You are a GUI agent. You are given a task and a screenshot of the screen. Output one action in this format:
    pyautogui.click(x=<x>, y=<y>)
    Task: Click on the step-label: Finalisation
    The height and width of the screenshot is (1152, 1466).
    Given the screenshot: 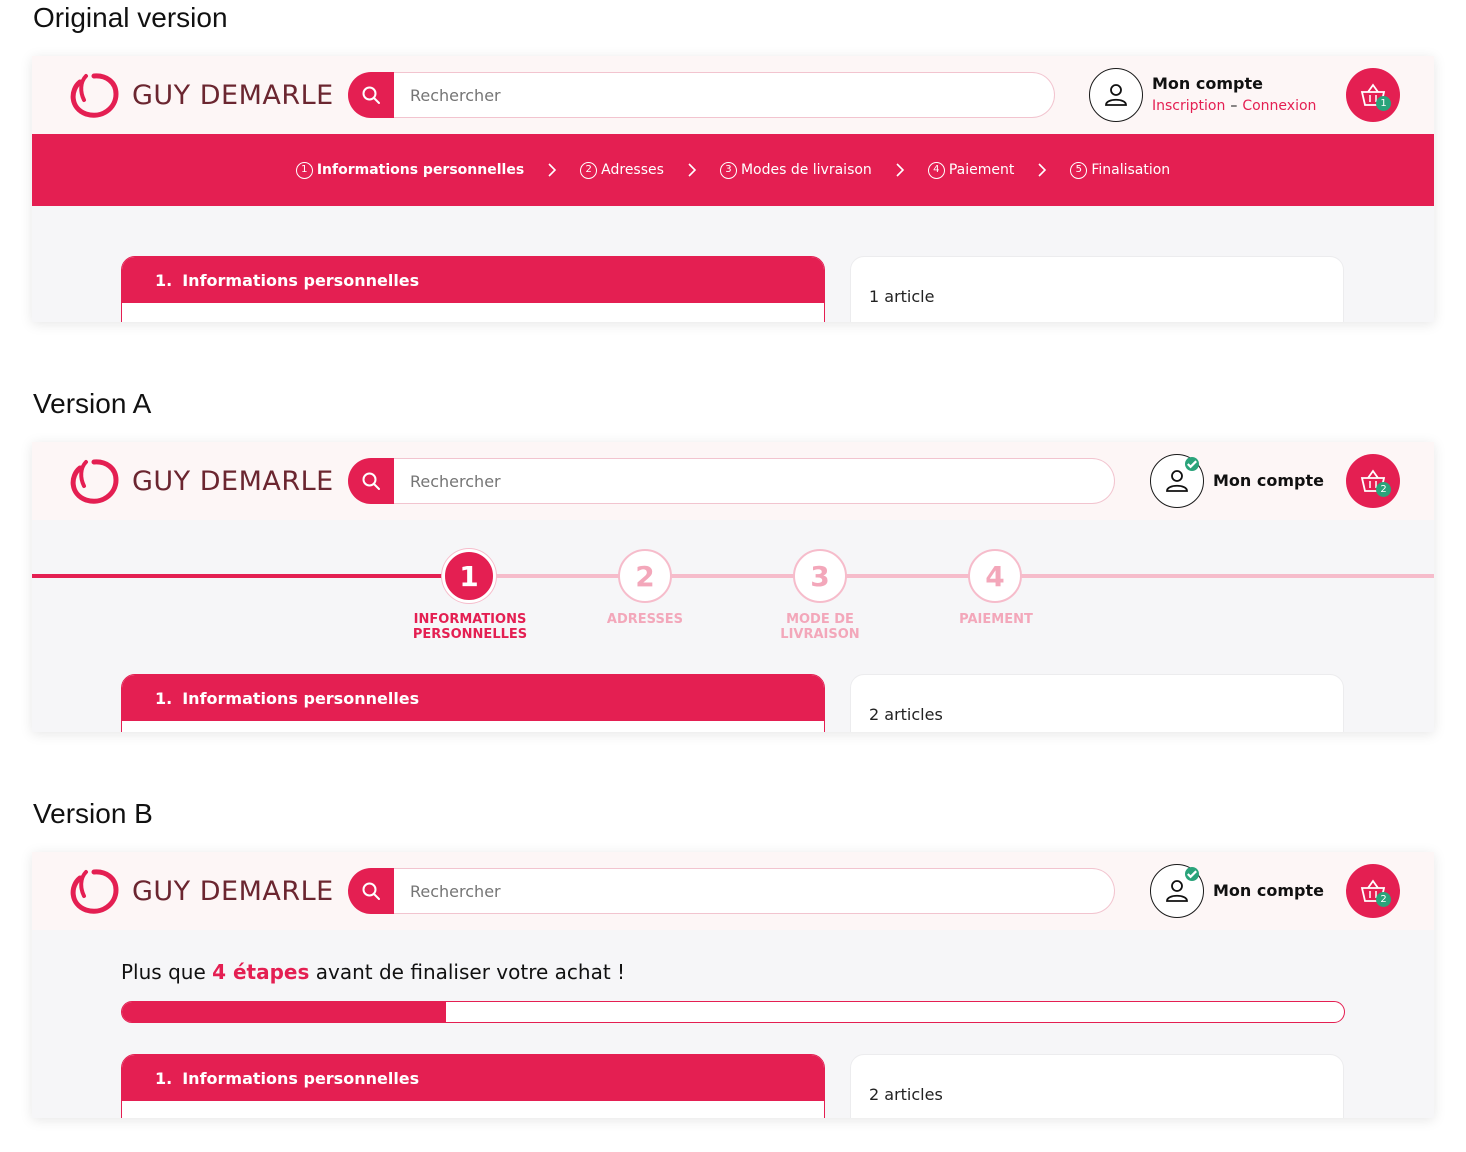 What is the action you would take?
    pyautogui.click(x=1131, y=170)
    